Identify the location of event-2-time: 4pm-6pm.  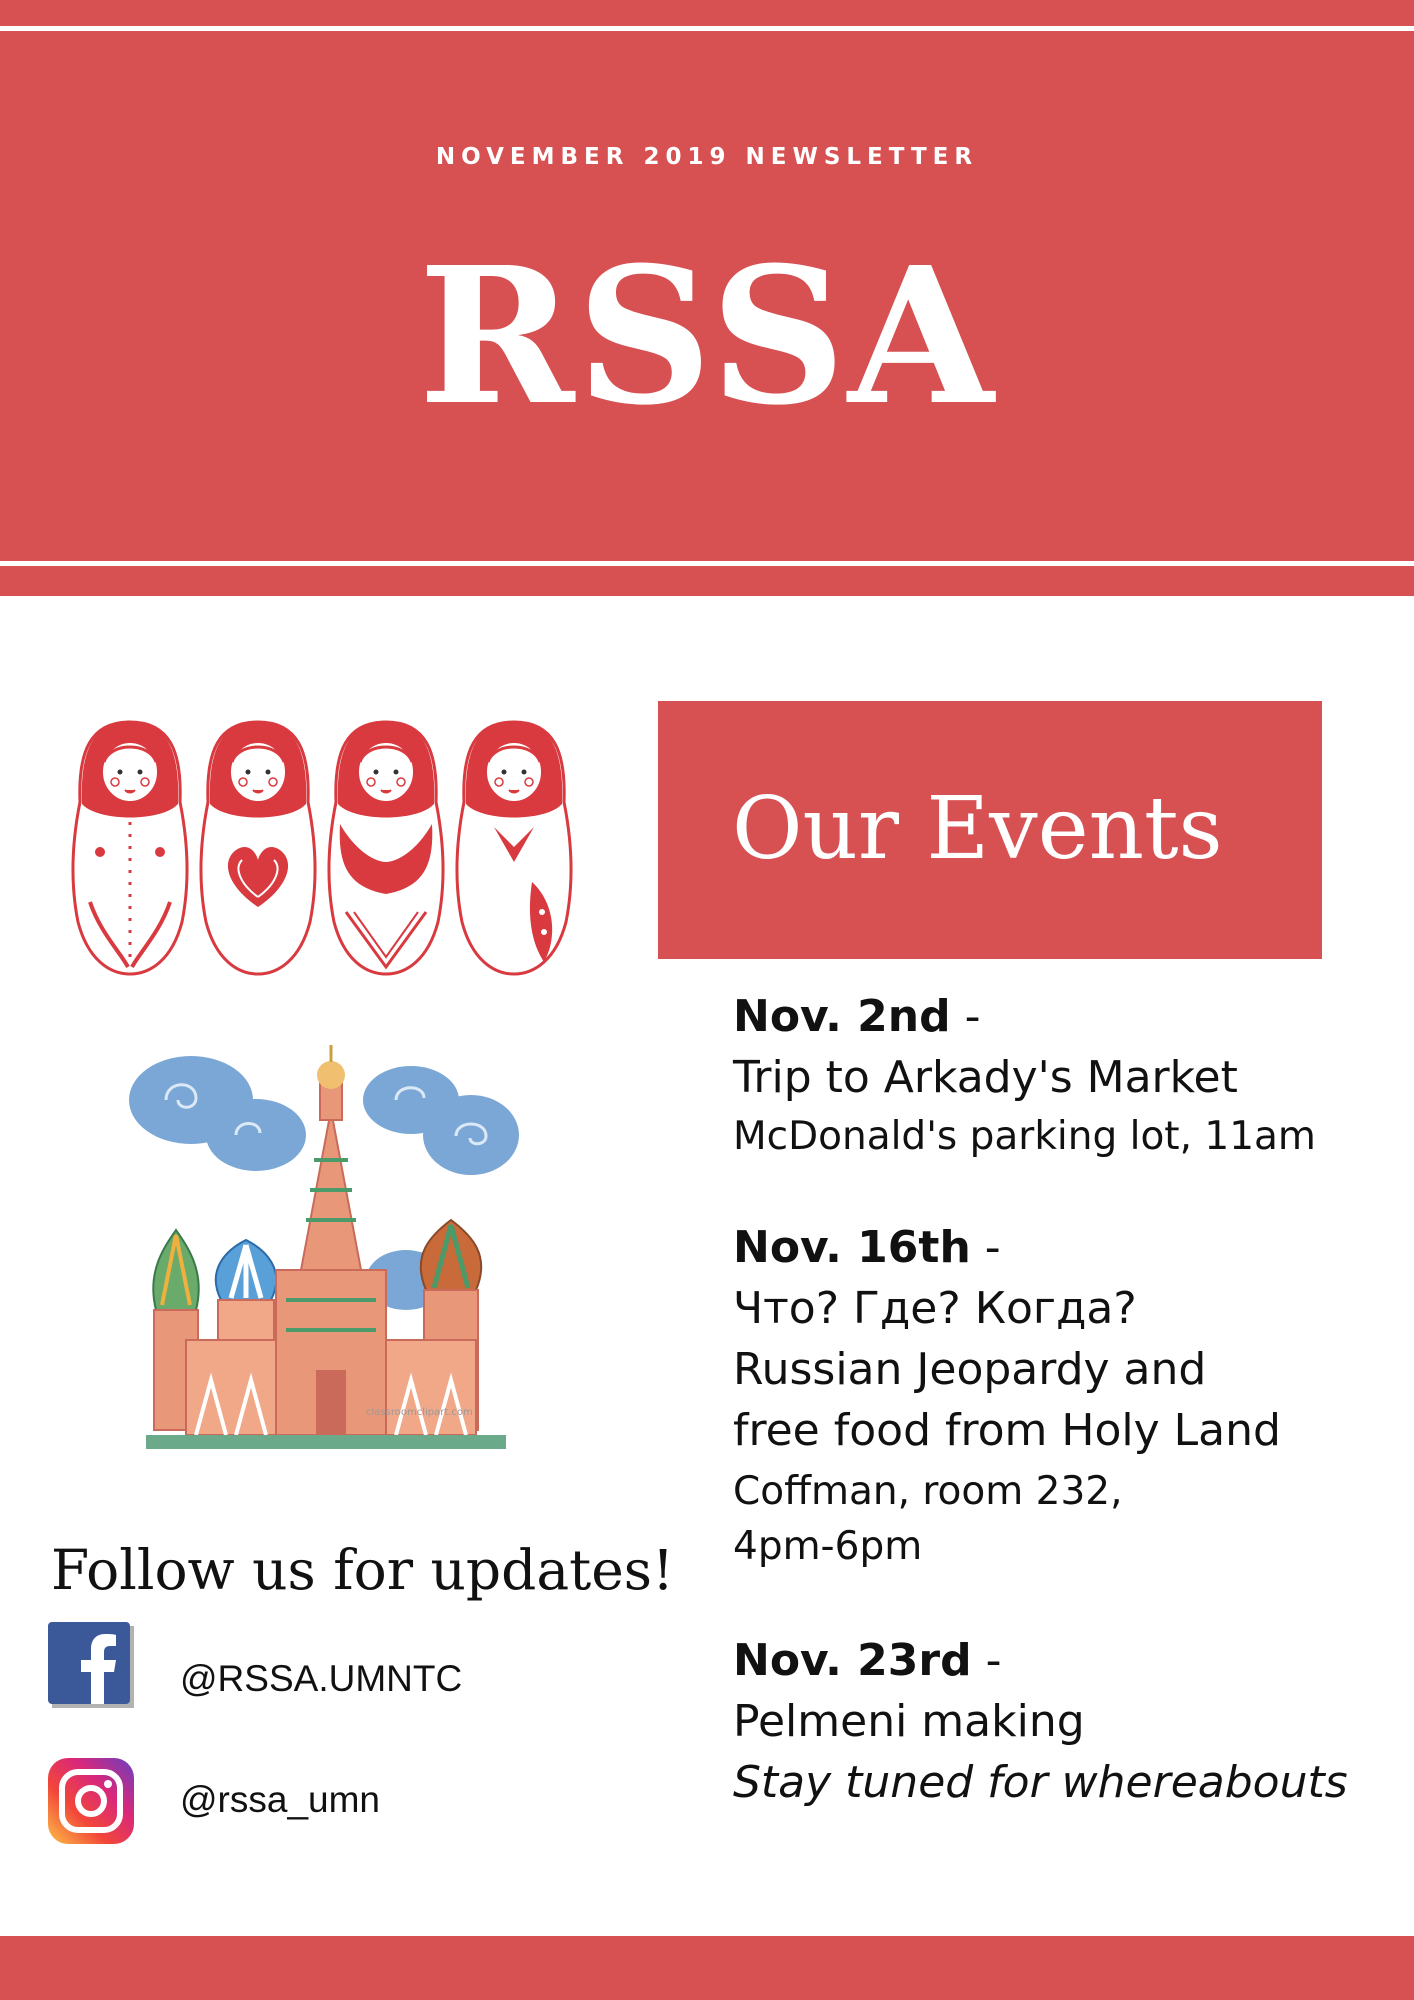
(828, 1546).